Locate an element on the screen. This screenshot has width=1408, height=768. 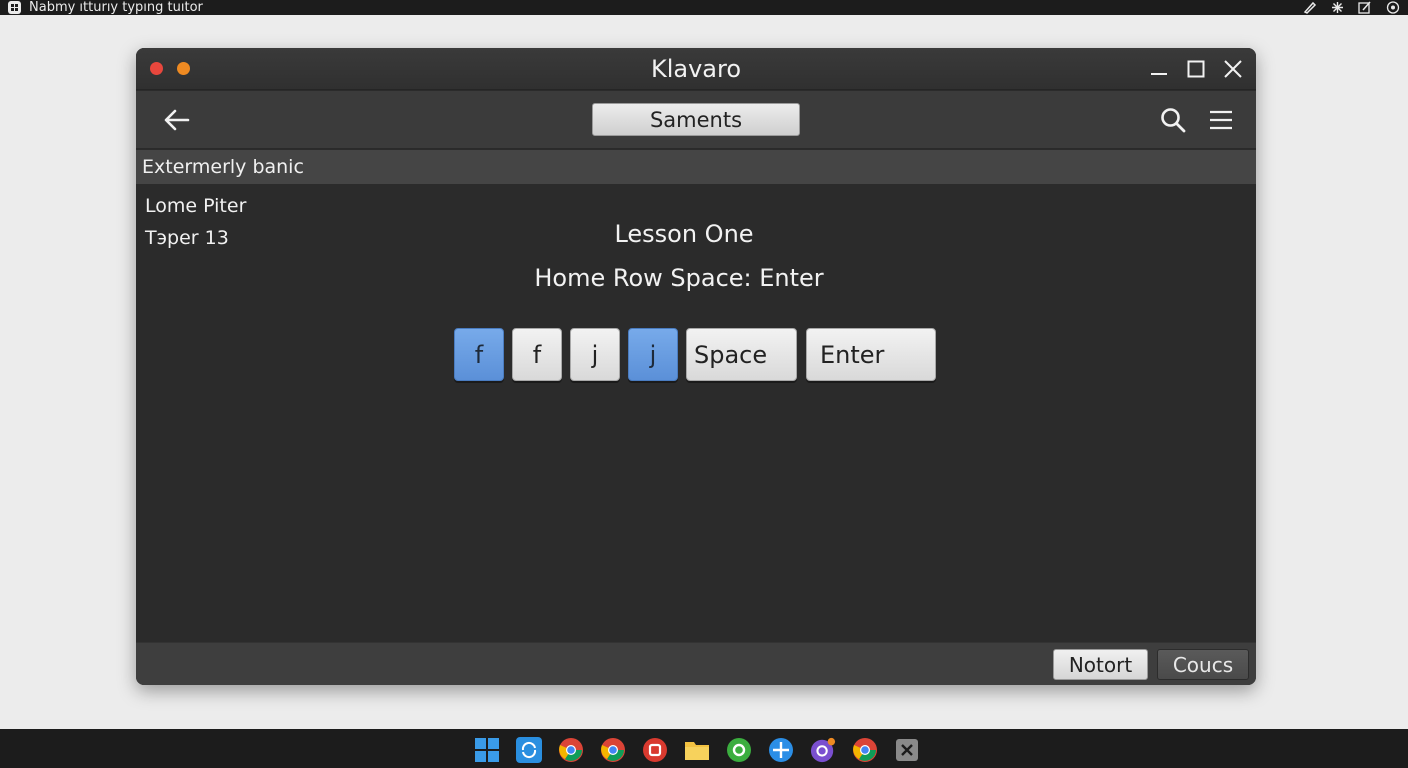
lesson-subtitle: Home Row Space: Enter is located at coordinates (679, 278).